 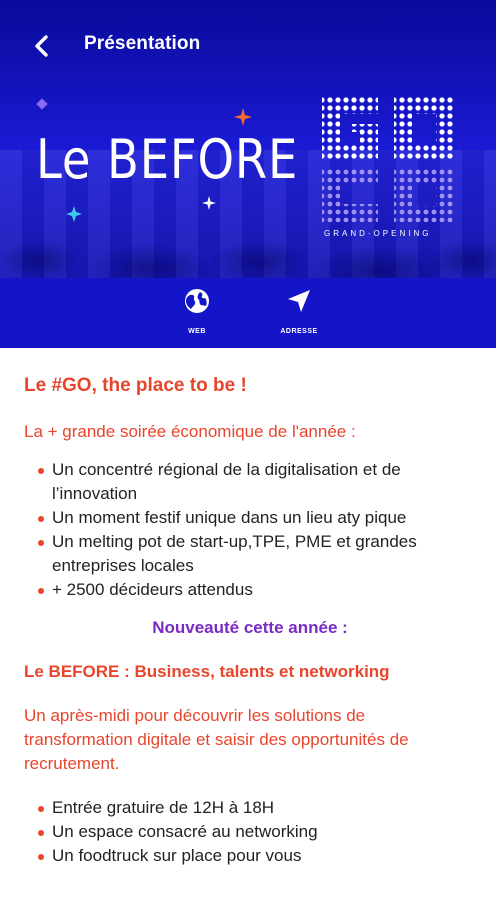 I want to click on address-action-button: ADRESSE, so click(x=299, y=315).